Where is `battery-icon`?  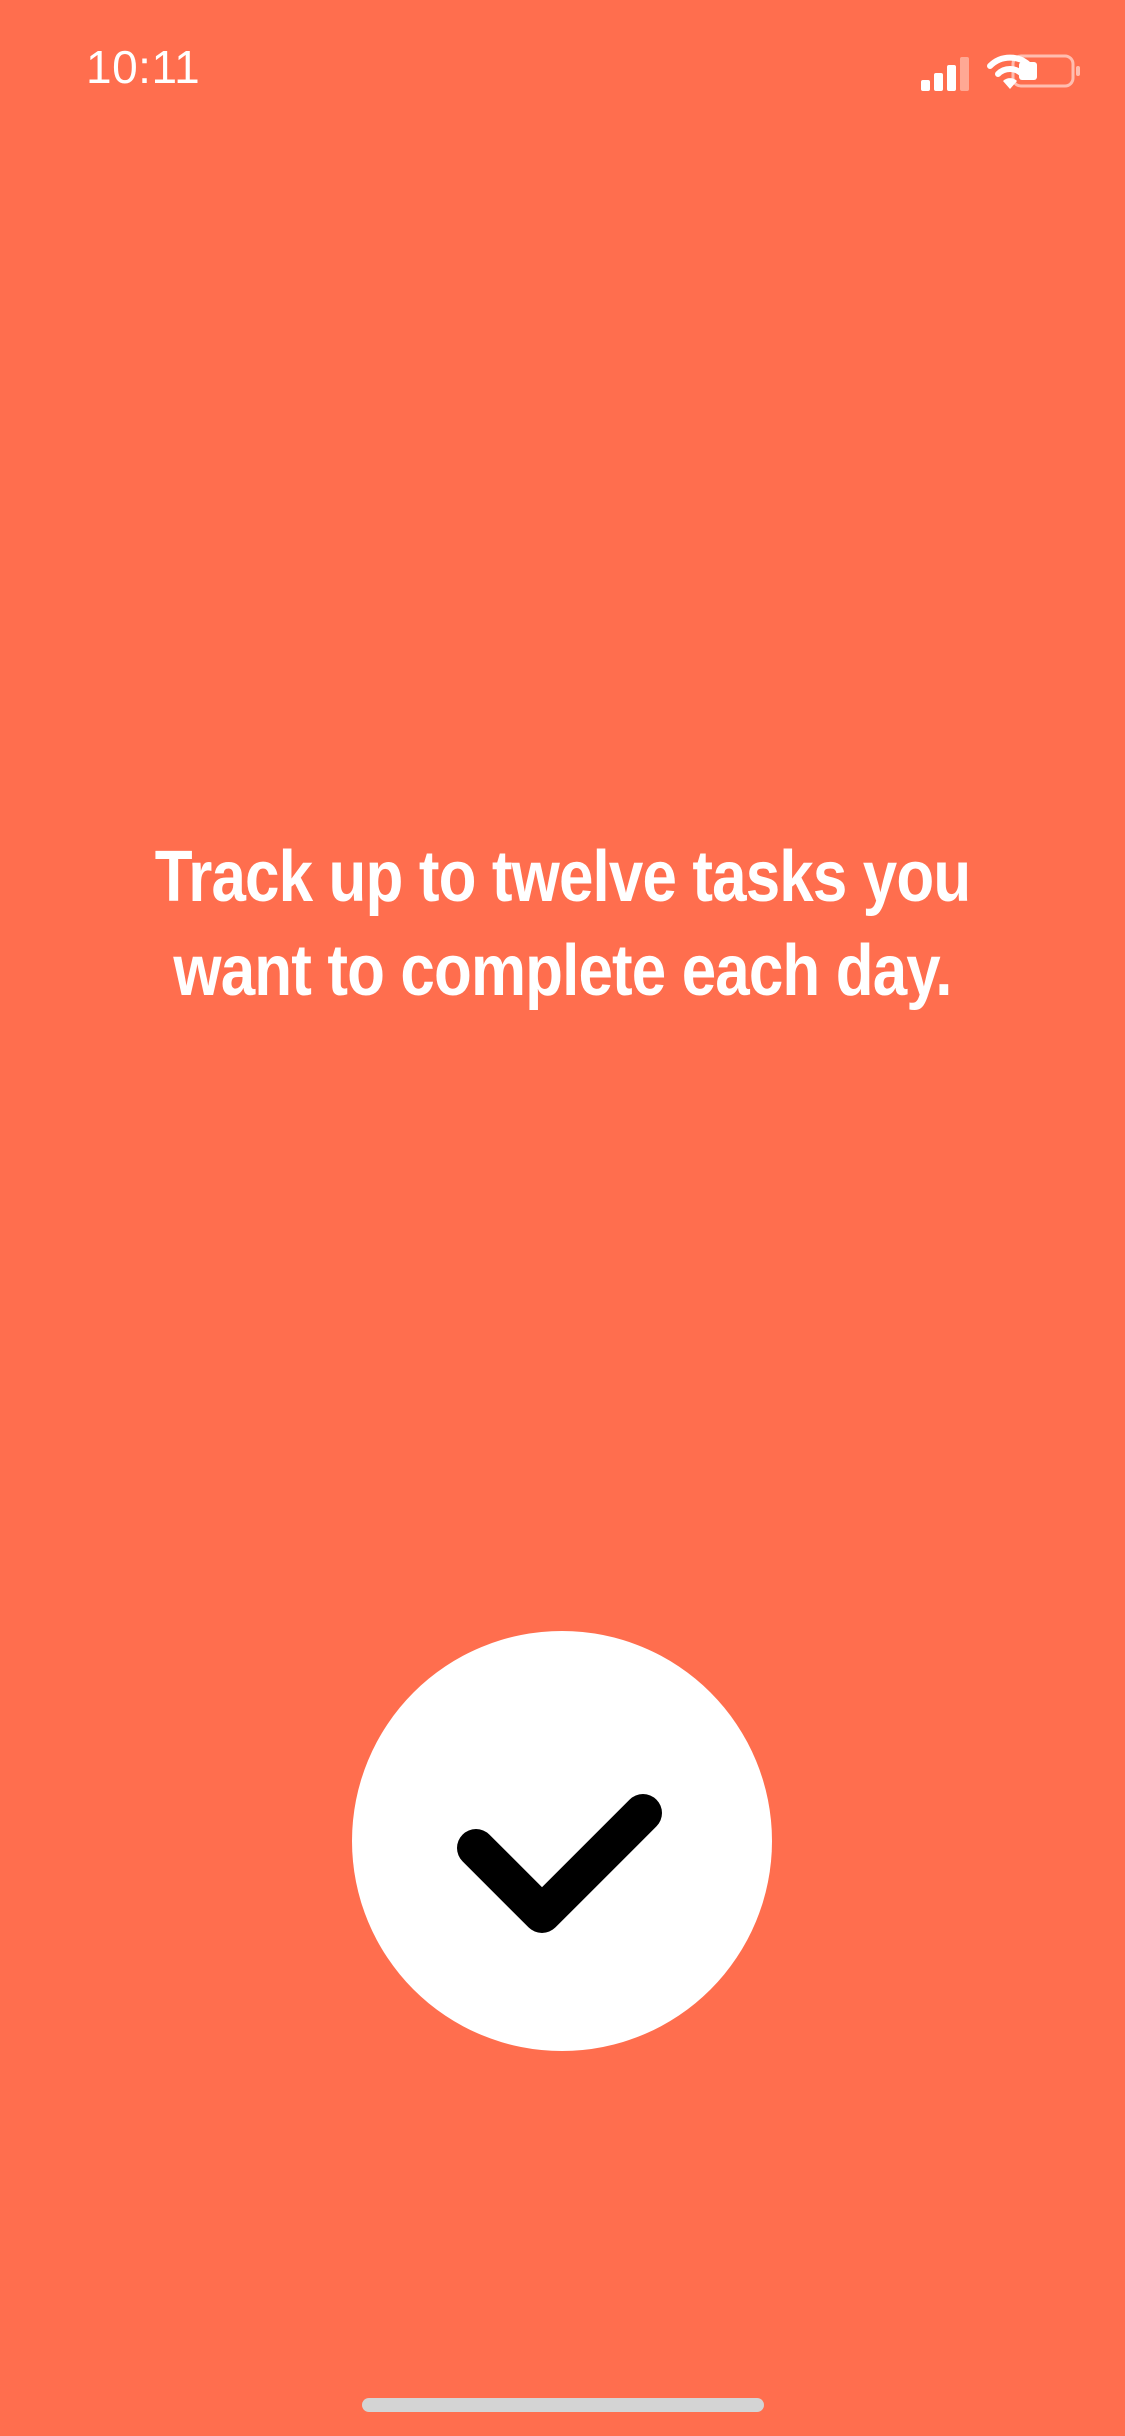
battery-icon is located at coordinates (1045, 71).